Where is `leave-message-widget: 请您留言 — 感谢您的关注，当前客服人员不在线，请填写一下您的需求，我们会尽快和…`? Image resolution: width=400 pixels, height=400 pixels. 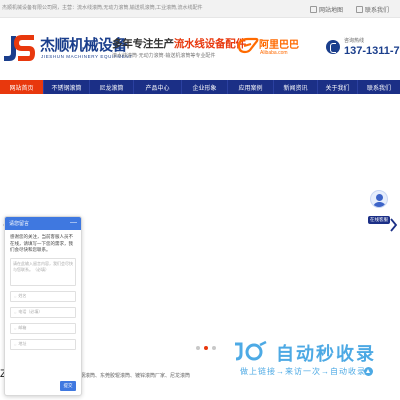 leave-message-widget: 请您留言 — 感谢您的关注，当前客服人员不在线，请填写一下您的需求，我们会尽快和… is located at coordinates (43, 306).